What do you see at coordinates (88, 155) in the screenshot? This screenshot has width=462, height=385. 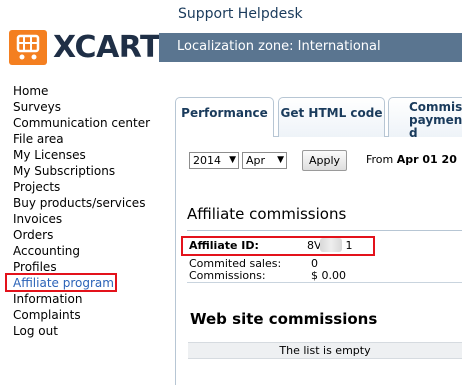 I see `sidebar-item-my-licenses: My Licenses` at bounding box center [88, 155].